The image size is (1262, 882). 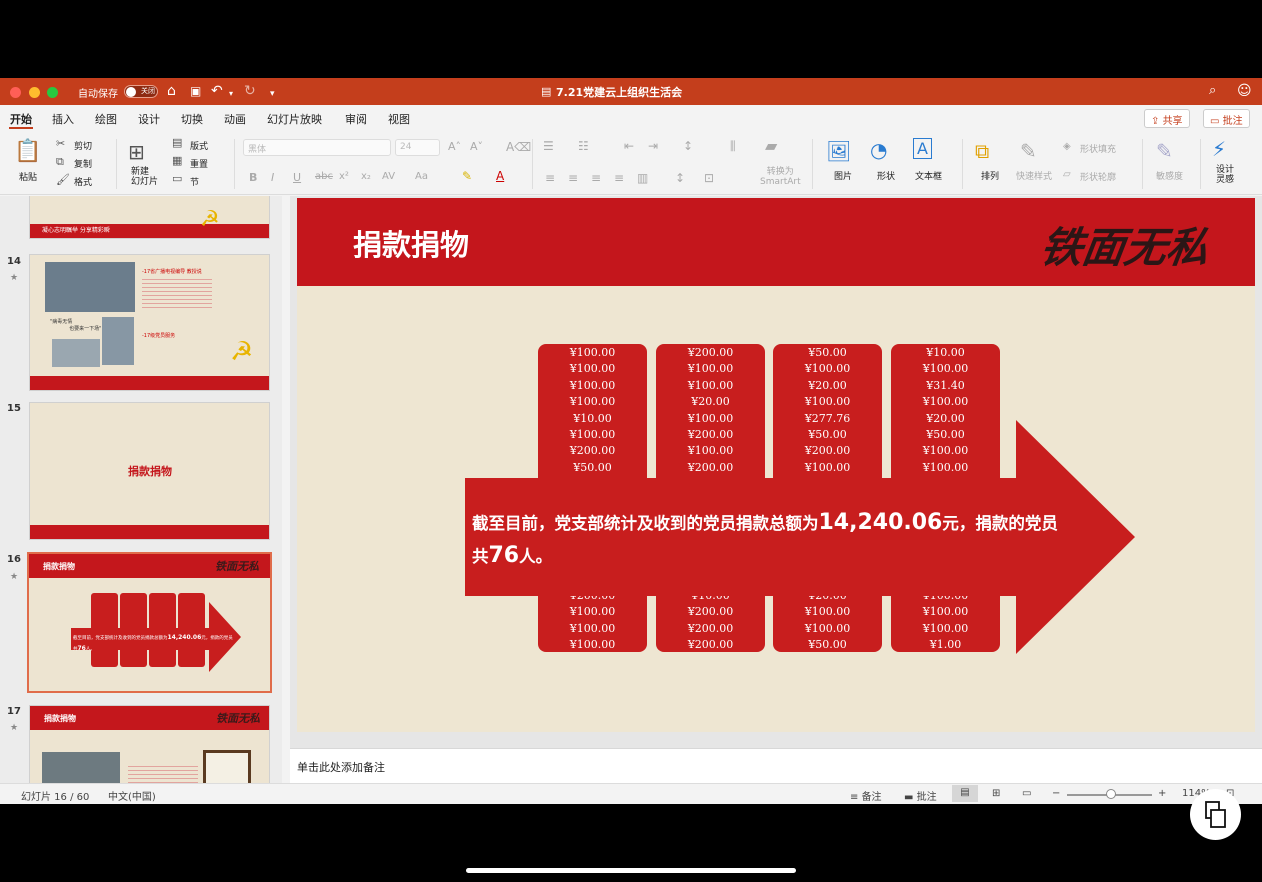 What do you see at coordinates (476, 146) in the screenshot?
I see `decrease-font-icon: A˅` at bounding box center [476, 146].